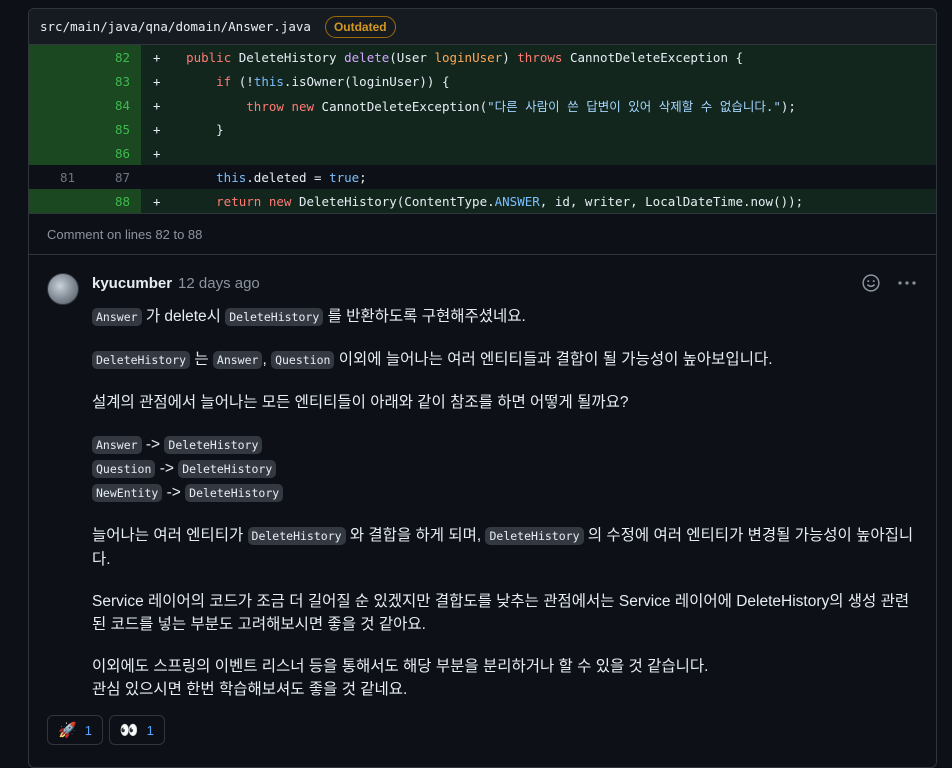 Image resolution: width=952 pixels, height=768 pixels. Describe the element at coordinates (871, 283) in the screenshot. I see `smiley-icon` at that location.